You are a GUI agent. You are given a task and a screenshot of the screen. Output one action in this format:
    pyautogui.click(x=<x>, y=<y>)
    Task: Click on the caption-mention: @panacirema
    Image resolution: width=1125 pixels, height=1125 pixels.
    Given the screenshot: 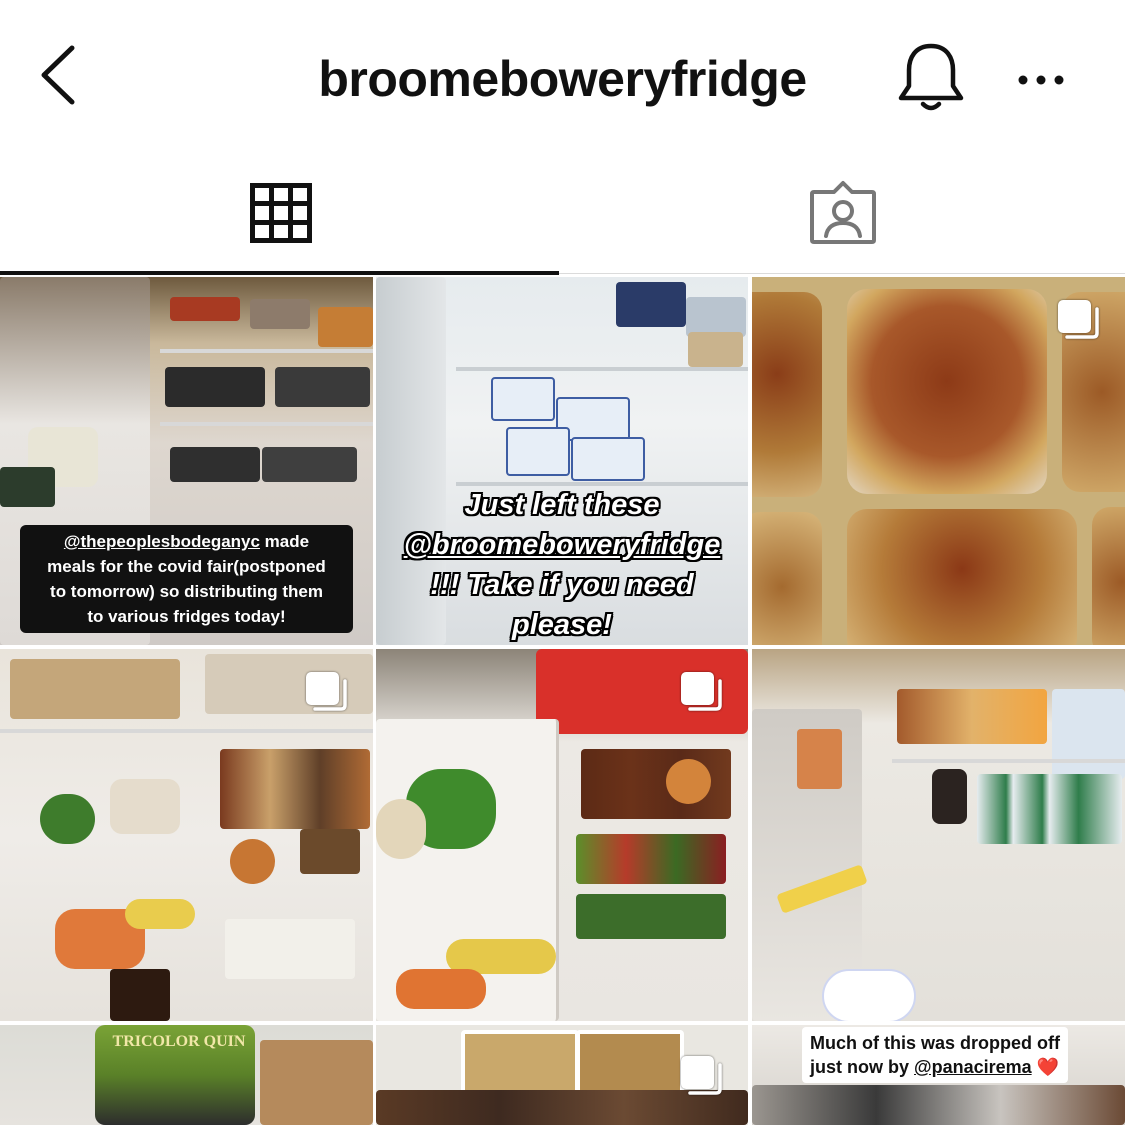 What is the action you would take?
    pyautogui.click(x=973, y=1067)
    